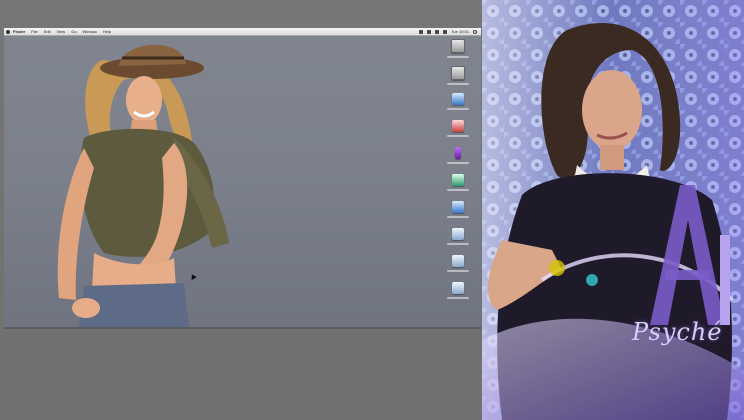 Image resolution: width=744 pixels, height=420 pixels. I want to click on menu-view: View, so click(61, 31).